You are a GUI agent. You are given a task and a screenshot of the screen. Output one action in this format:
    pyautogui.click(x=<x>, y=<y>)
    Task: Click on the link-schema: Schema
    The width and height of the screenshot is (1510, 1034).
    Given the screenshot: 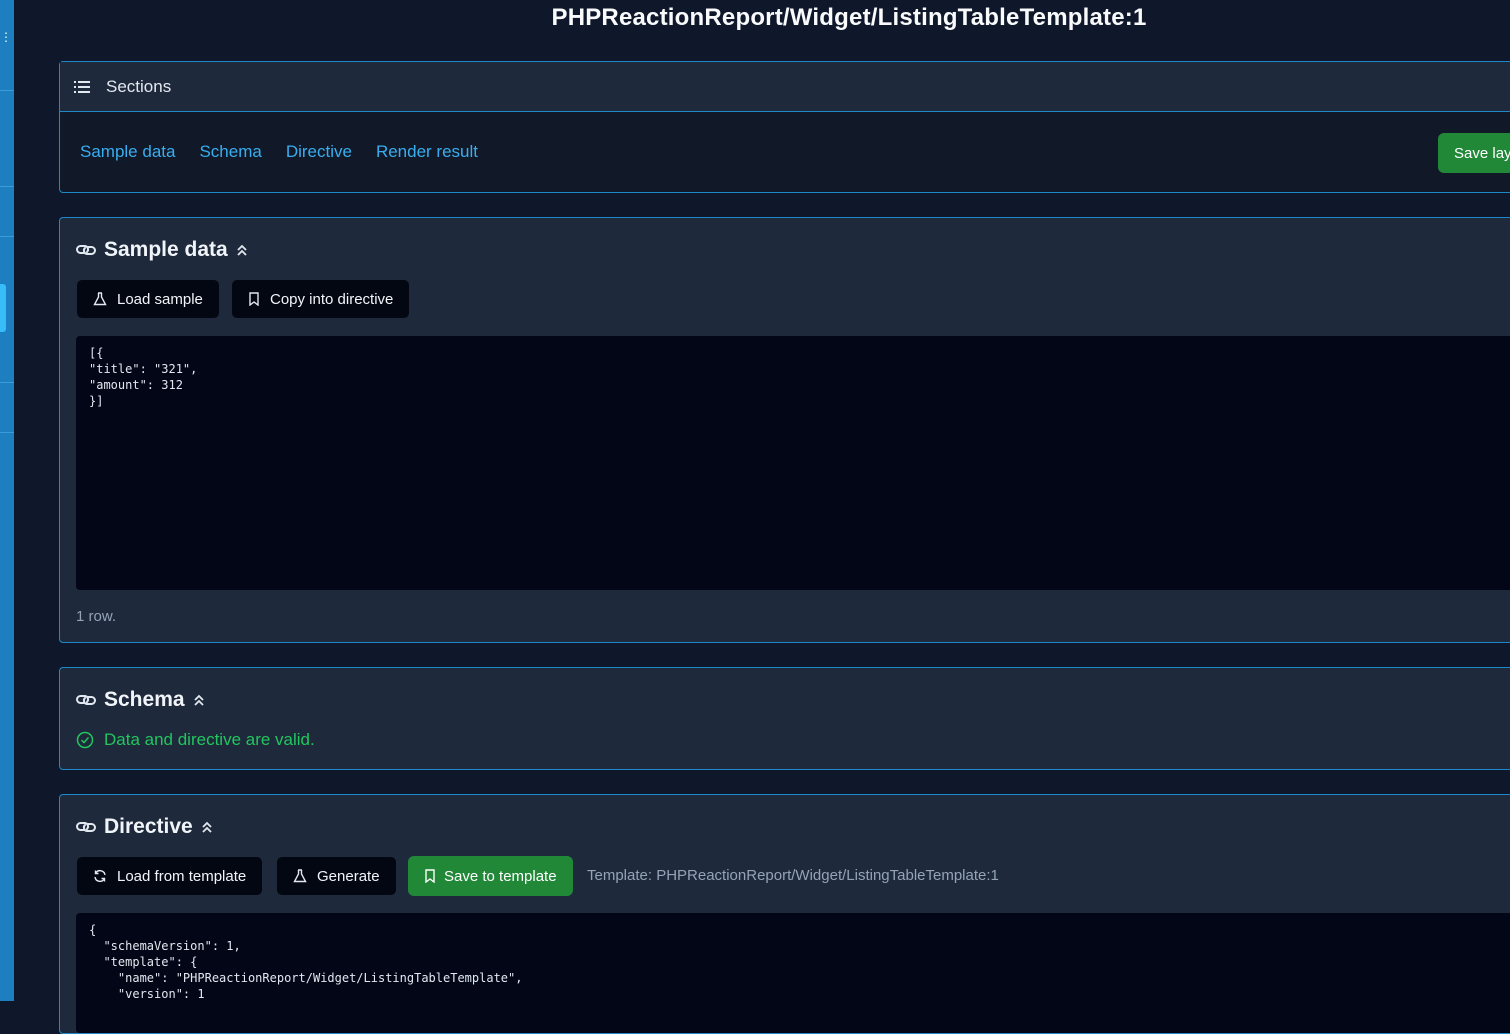 What is the action you would take?
    pyautogui.click(x=230, y=152)
    